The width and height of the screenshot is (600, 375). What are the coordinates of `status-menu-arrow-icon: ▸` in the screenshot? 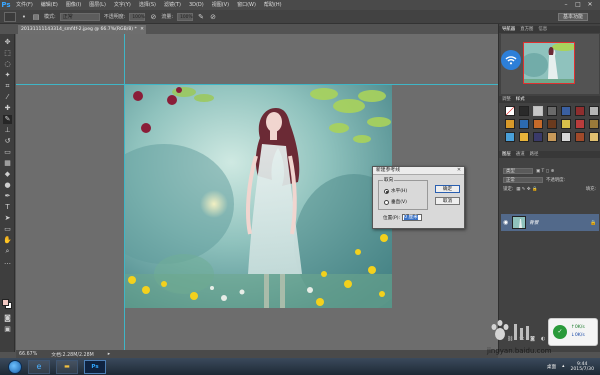 It's located at (109, 354).